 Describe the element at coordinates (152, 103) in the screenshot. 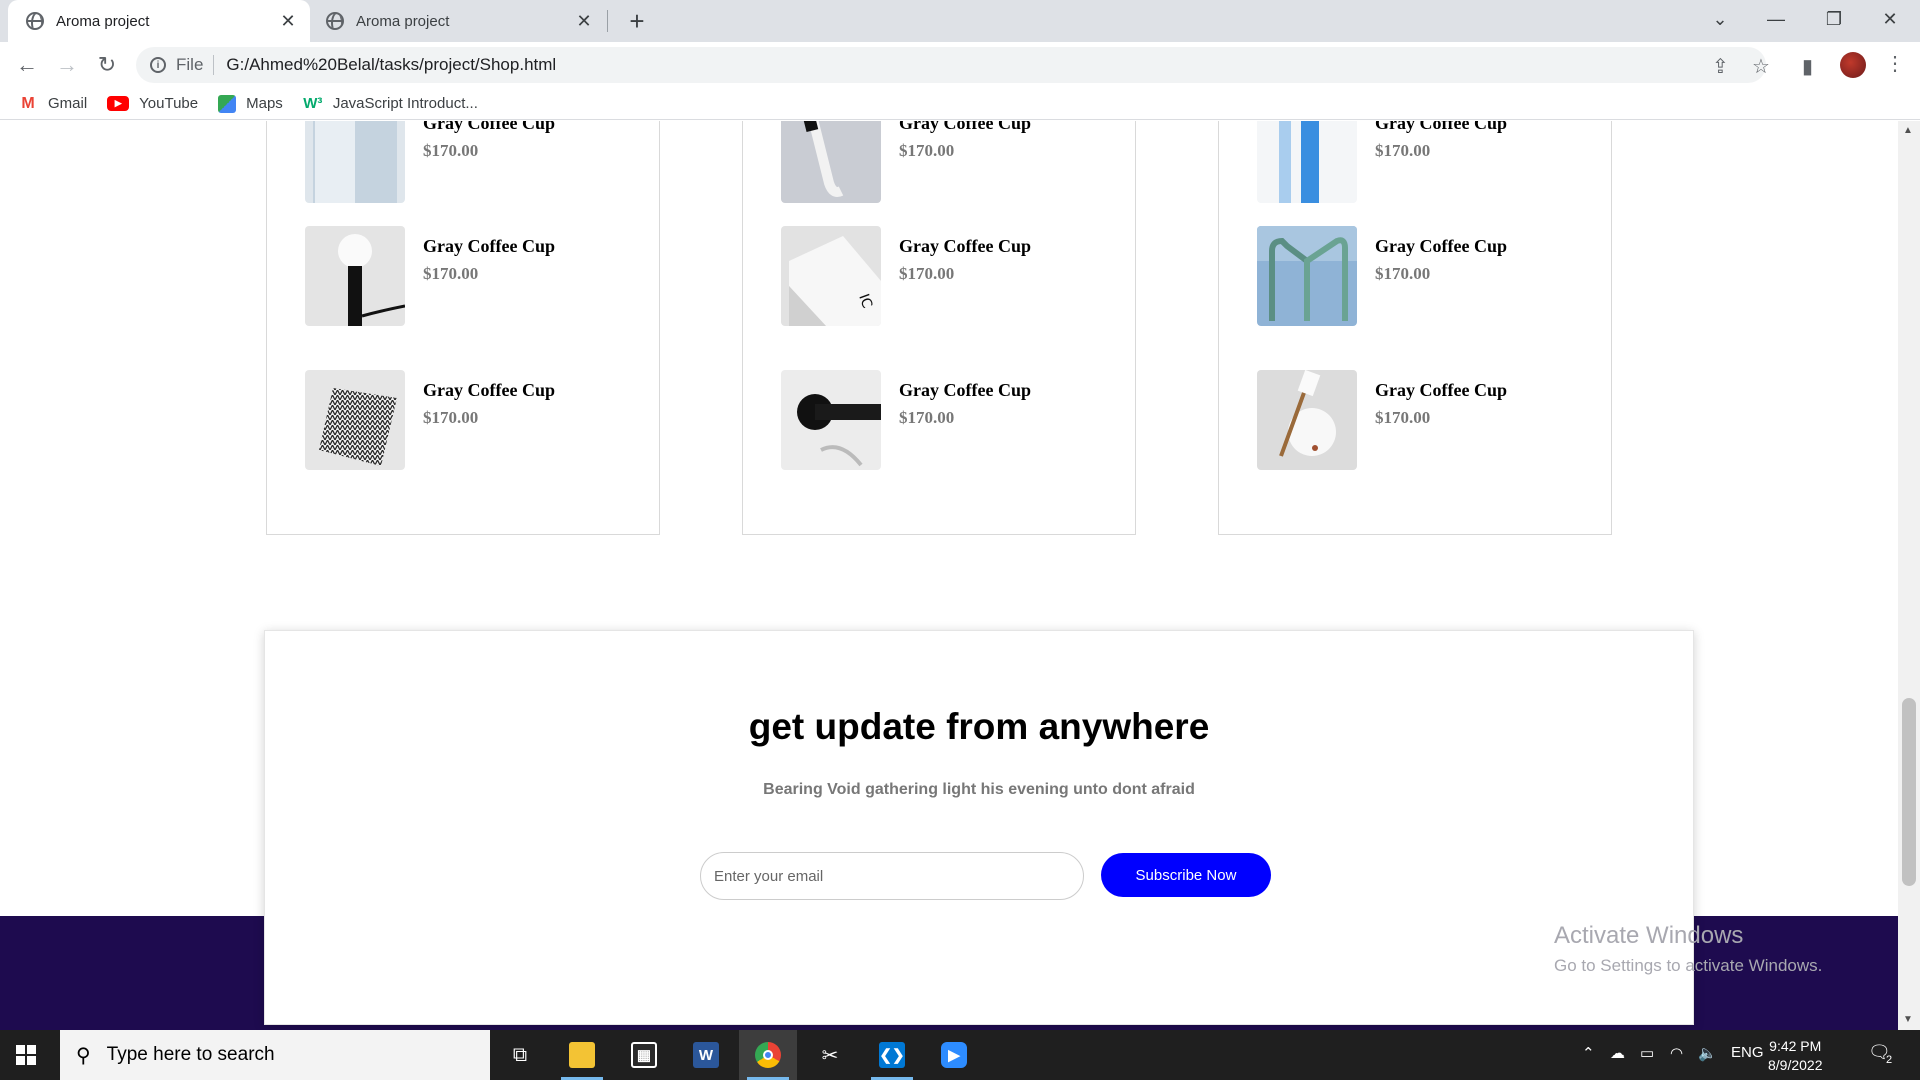

I see `bookmark-youtube: ▶ YouTube` at that location.